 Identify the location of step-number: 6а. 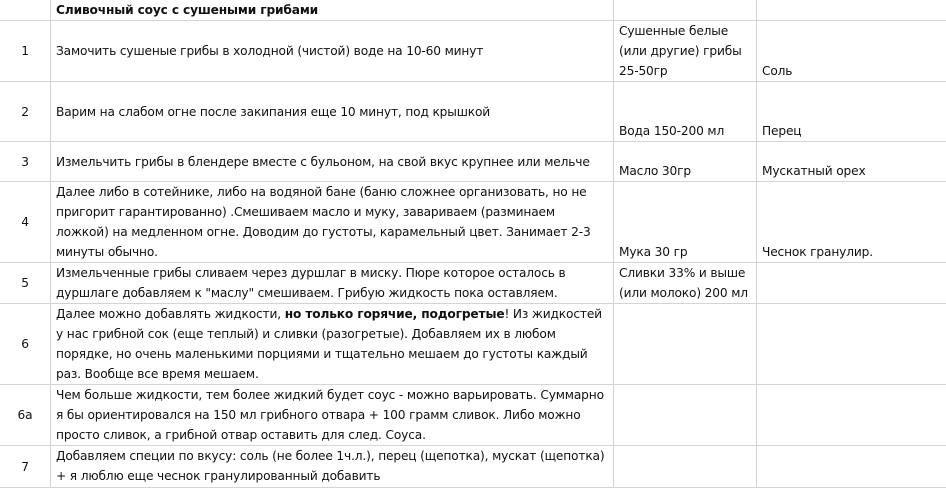
(25, 415).